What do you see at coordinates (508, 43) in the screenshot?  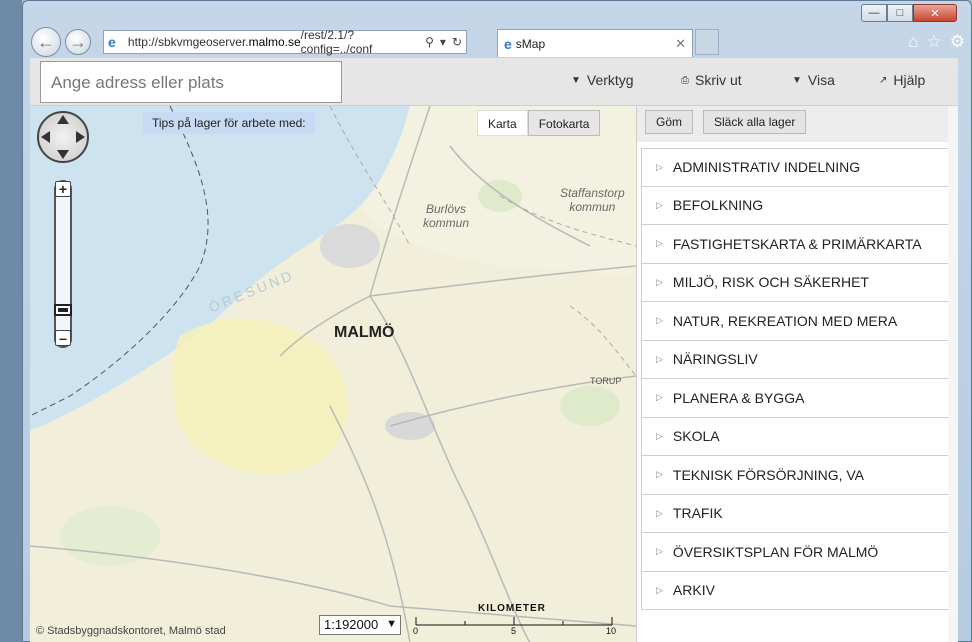 I see `tab-ie-icon: e` at bounding box center [508, 43].